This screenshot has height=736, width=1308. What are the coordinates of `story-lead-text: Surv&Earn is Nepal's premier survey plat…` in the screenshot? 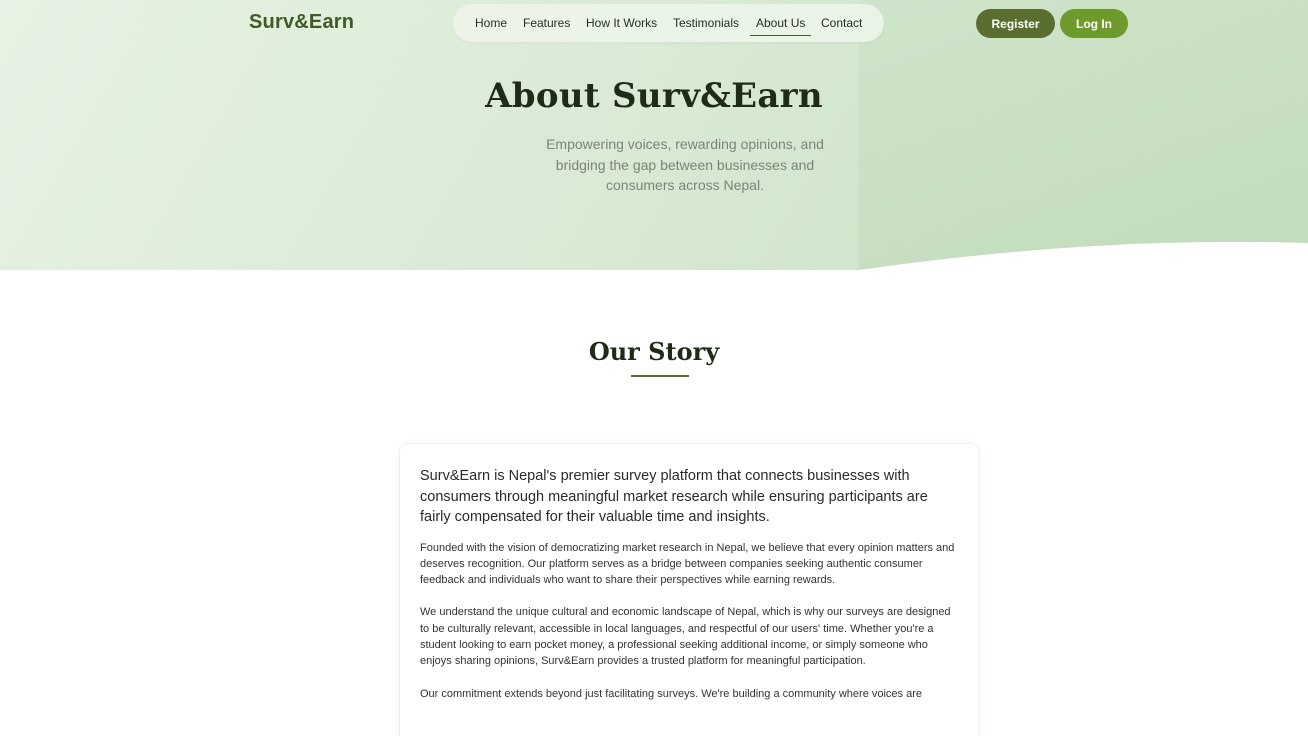 It's located at (674, 496).